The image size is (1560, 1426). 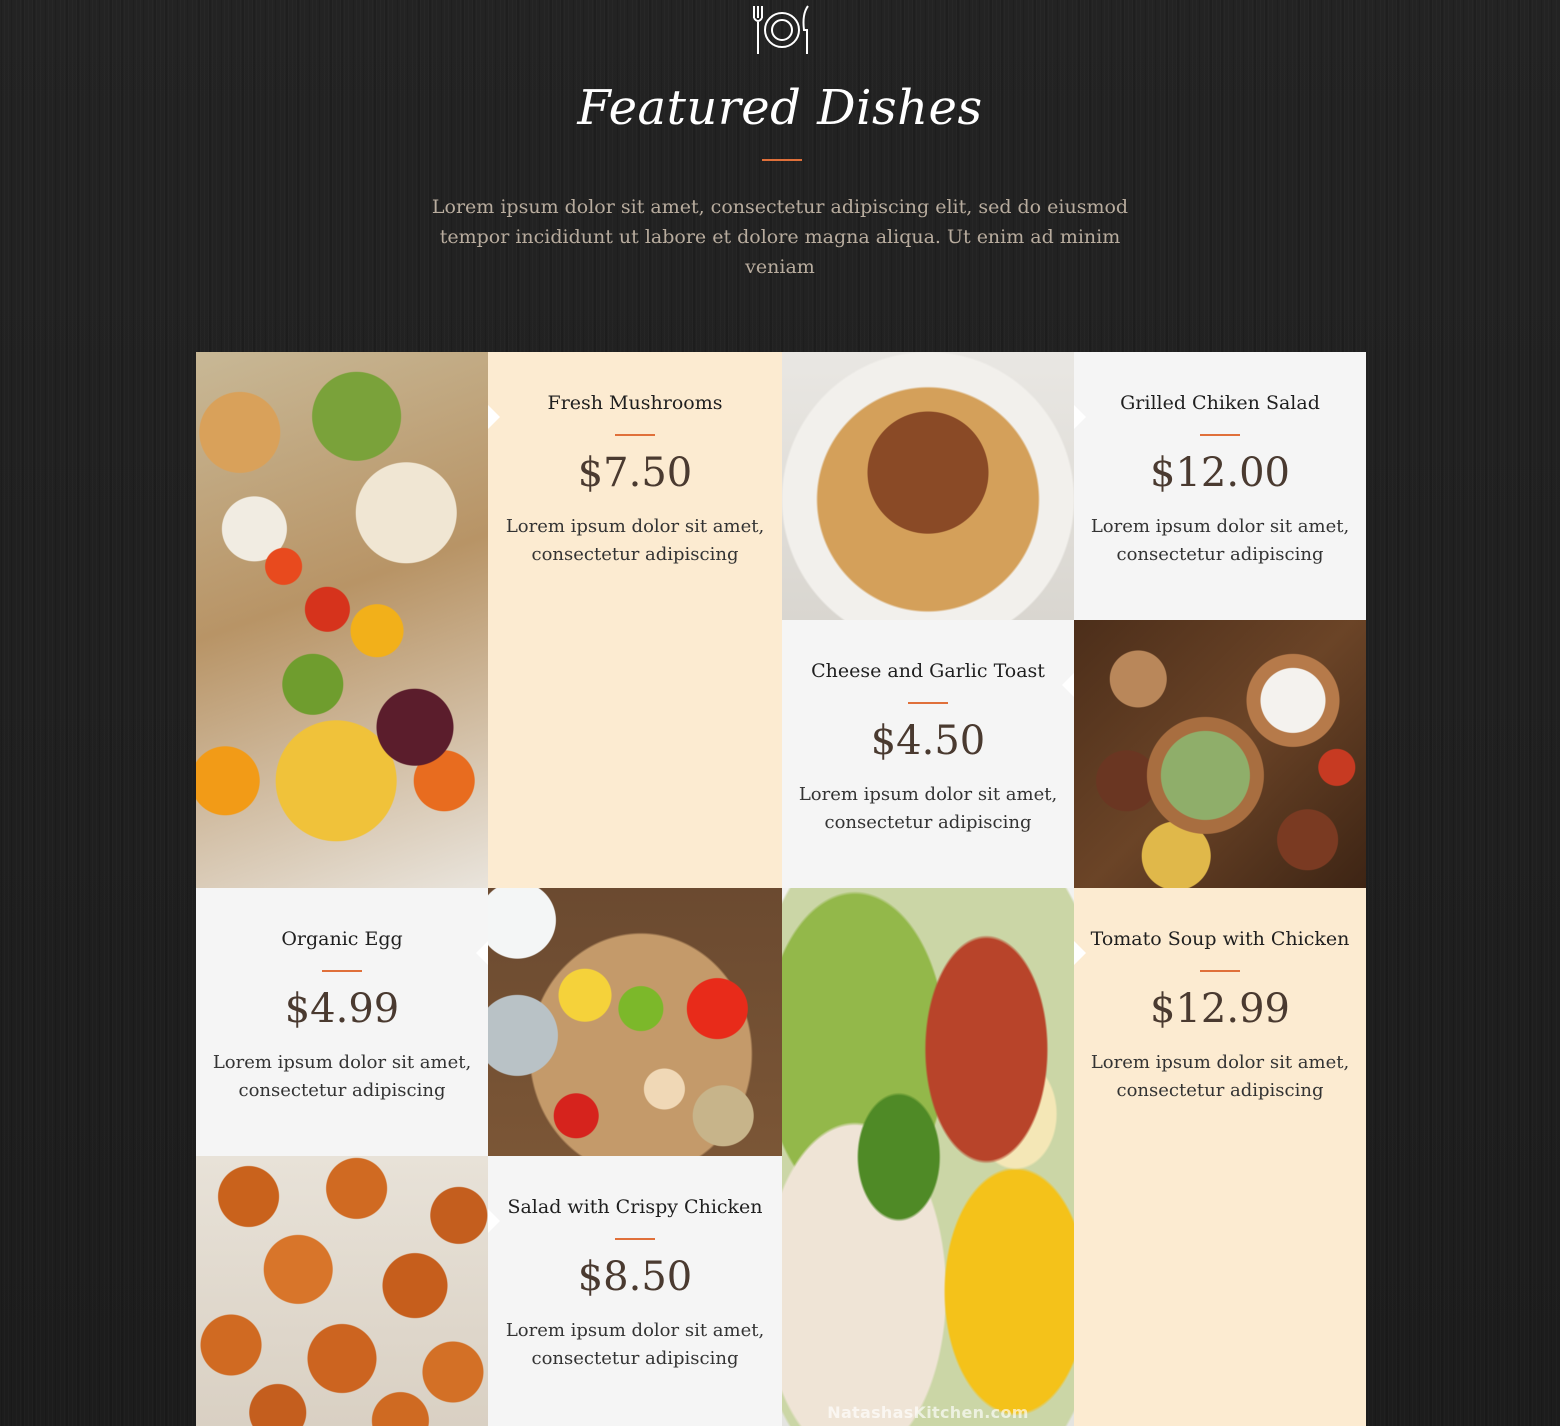 What do you see at coordinates (342, 620) in the screenshot?
I see `groceries-photo` at bounding box center [342, 620].